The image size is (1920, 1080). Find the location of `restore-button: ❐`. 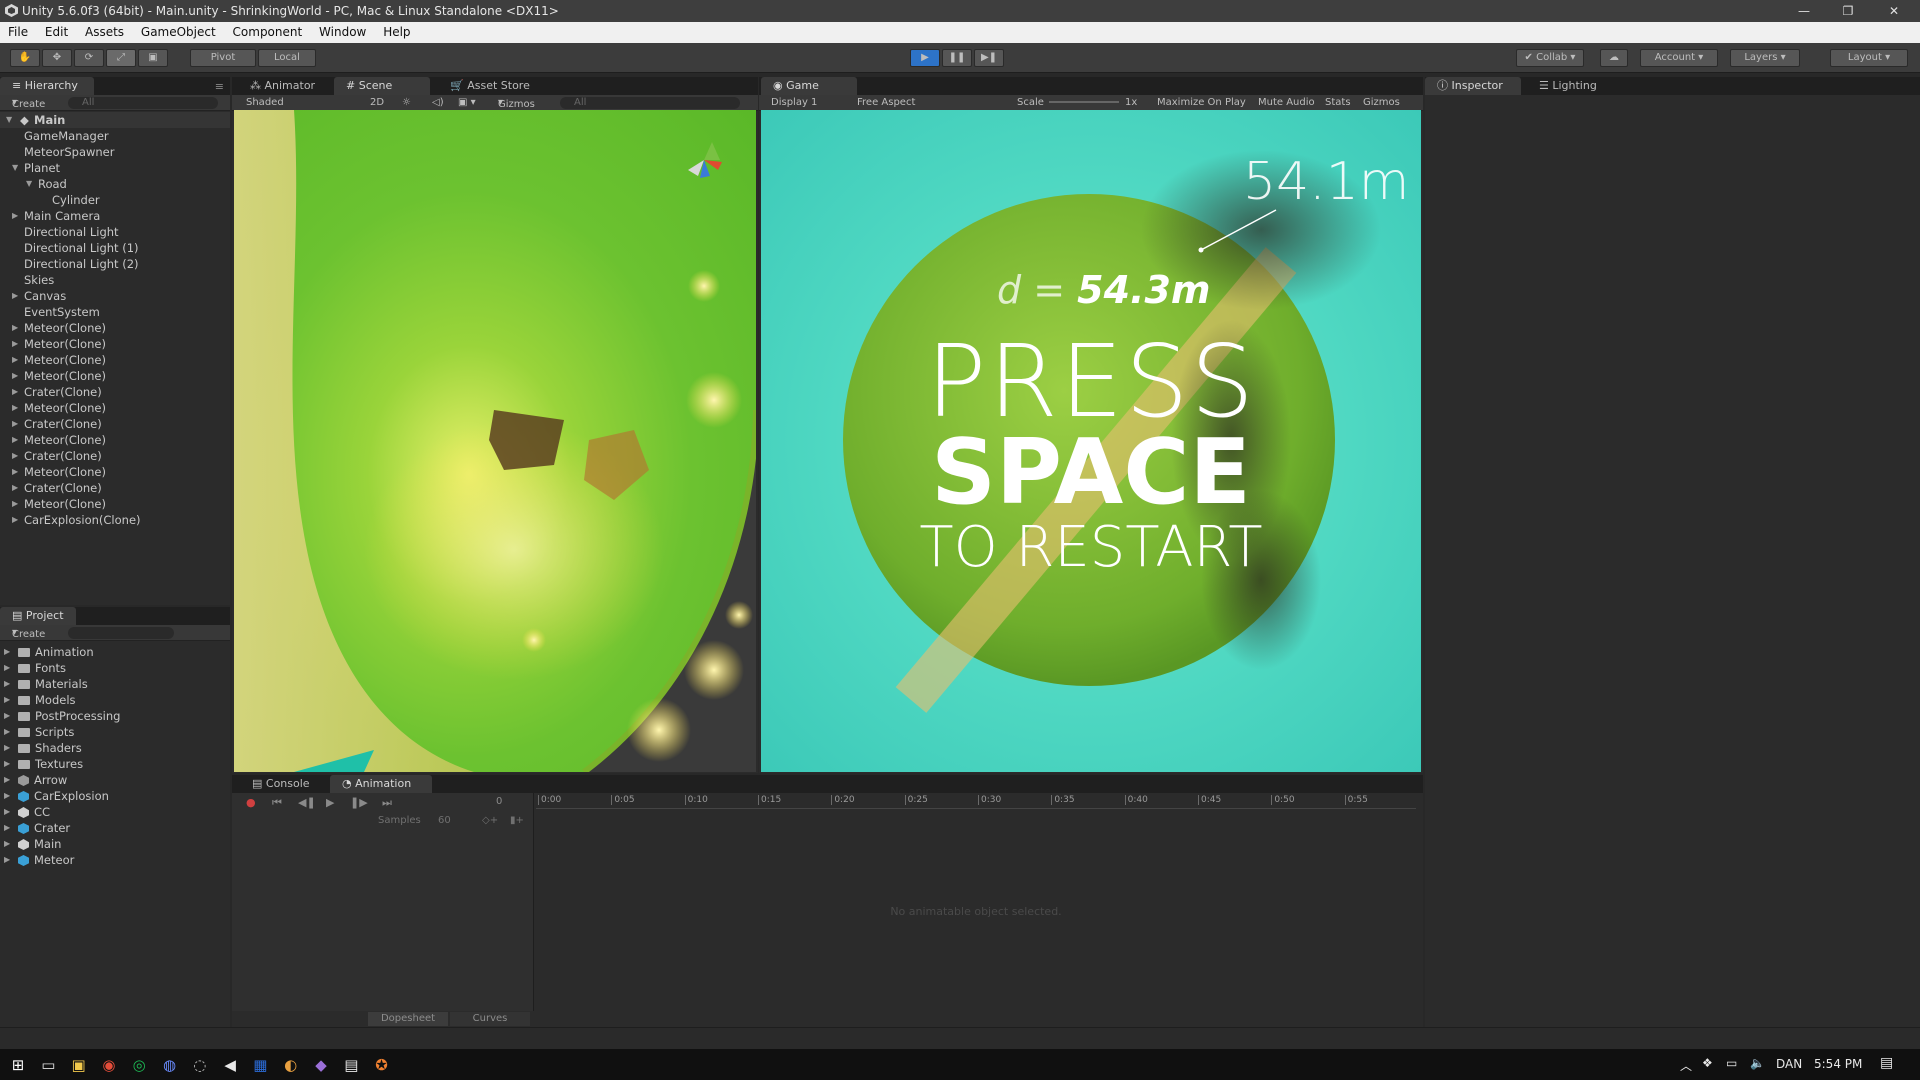

restore-button: ❐ is located at coordinates (1848, 11).